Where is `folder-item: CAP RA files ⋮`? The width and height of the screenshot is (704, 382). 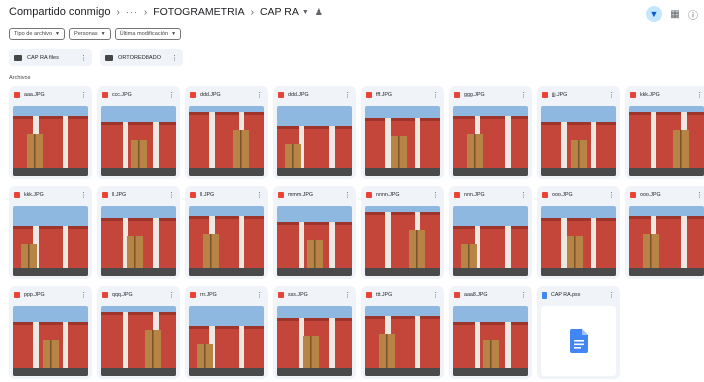 folder-item: CAP RA files ⋮ is located at coordinates (50, 57).